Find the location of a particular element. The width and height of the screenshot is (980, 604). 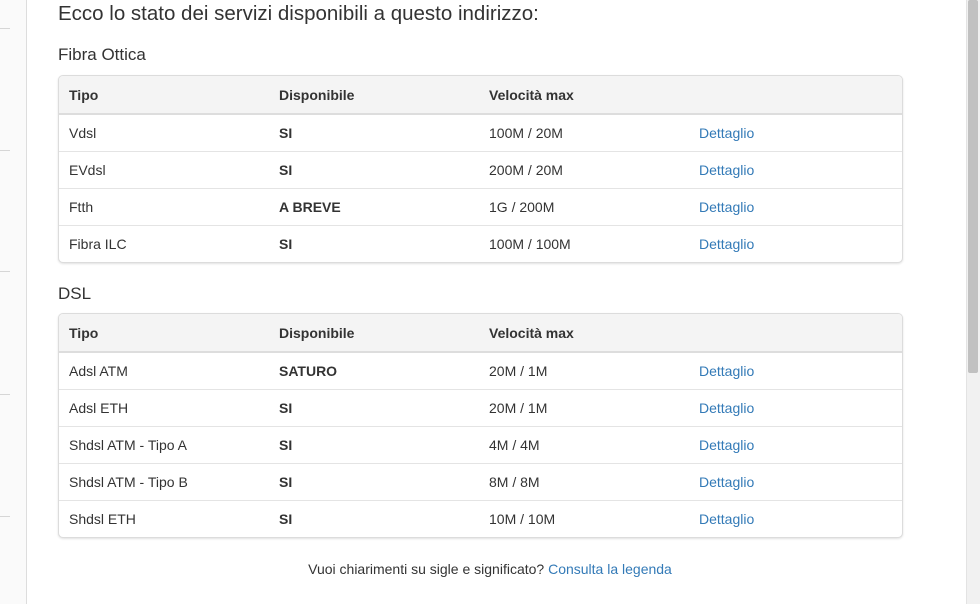

cell-tipo: Shdsl ATM - Tipo B is located at coordinates (164, 482).